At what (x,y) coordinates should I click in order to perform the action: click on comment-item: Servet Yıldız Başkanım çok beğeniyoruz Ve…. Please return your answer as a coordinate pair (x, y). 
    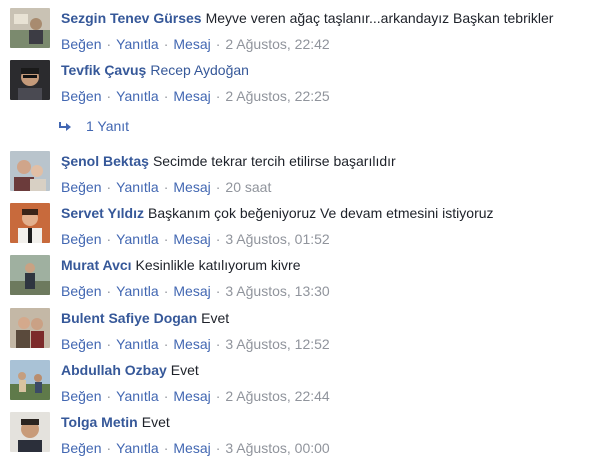
    Looking at the image, I should click on (307, 229).